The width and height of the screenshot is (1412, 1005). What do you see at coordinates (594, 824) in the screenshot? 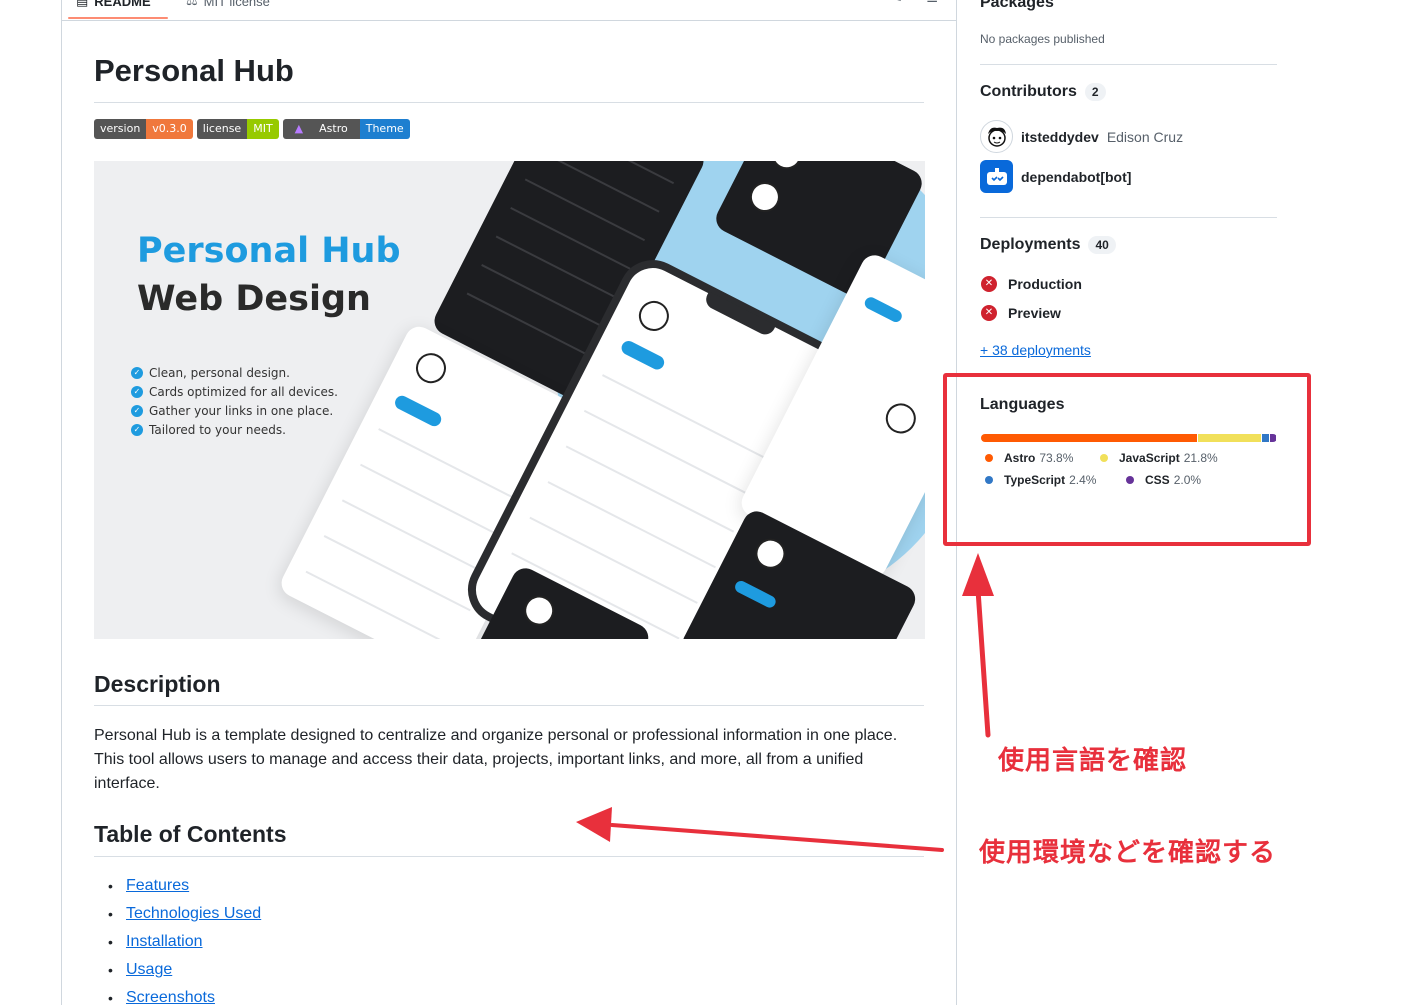
I see `arrow-left-head` at bounding box center [594, 824].